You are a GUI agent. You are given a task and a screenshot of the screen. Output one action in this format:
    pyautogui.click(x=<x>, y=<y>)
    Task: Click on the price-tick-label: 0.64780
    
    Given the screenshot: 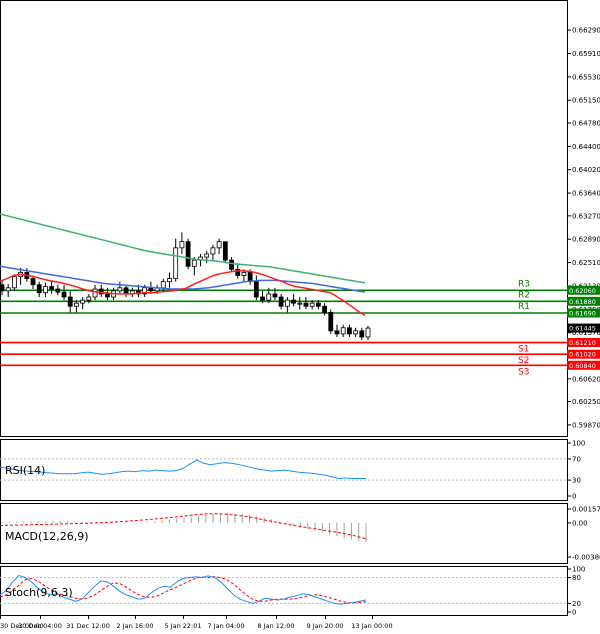 What is the action you would take?
    pyautogui.click(x=586, y=123)
    